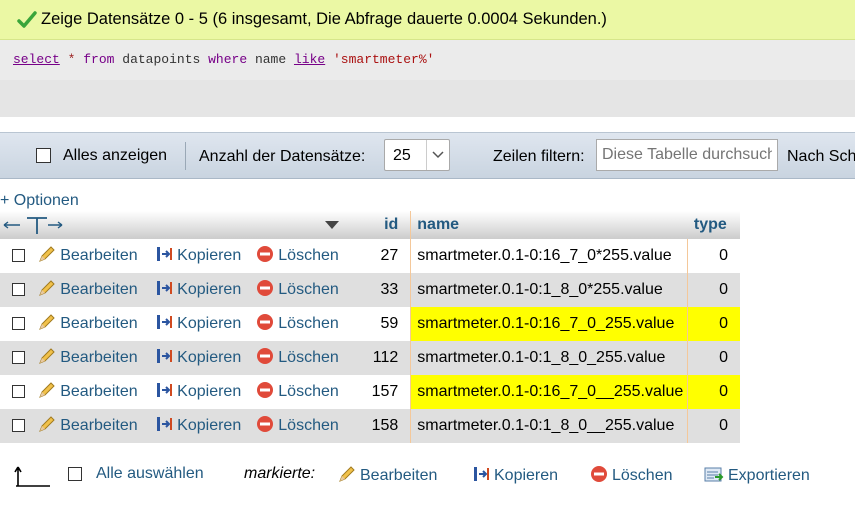 This screenshot has height=516, width=855. I want to click on select-all-label: Alle auswählen, so click(150, 474).